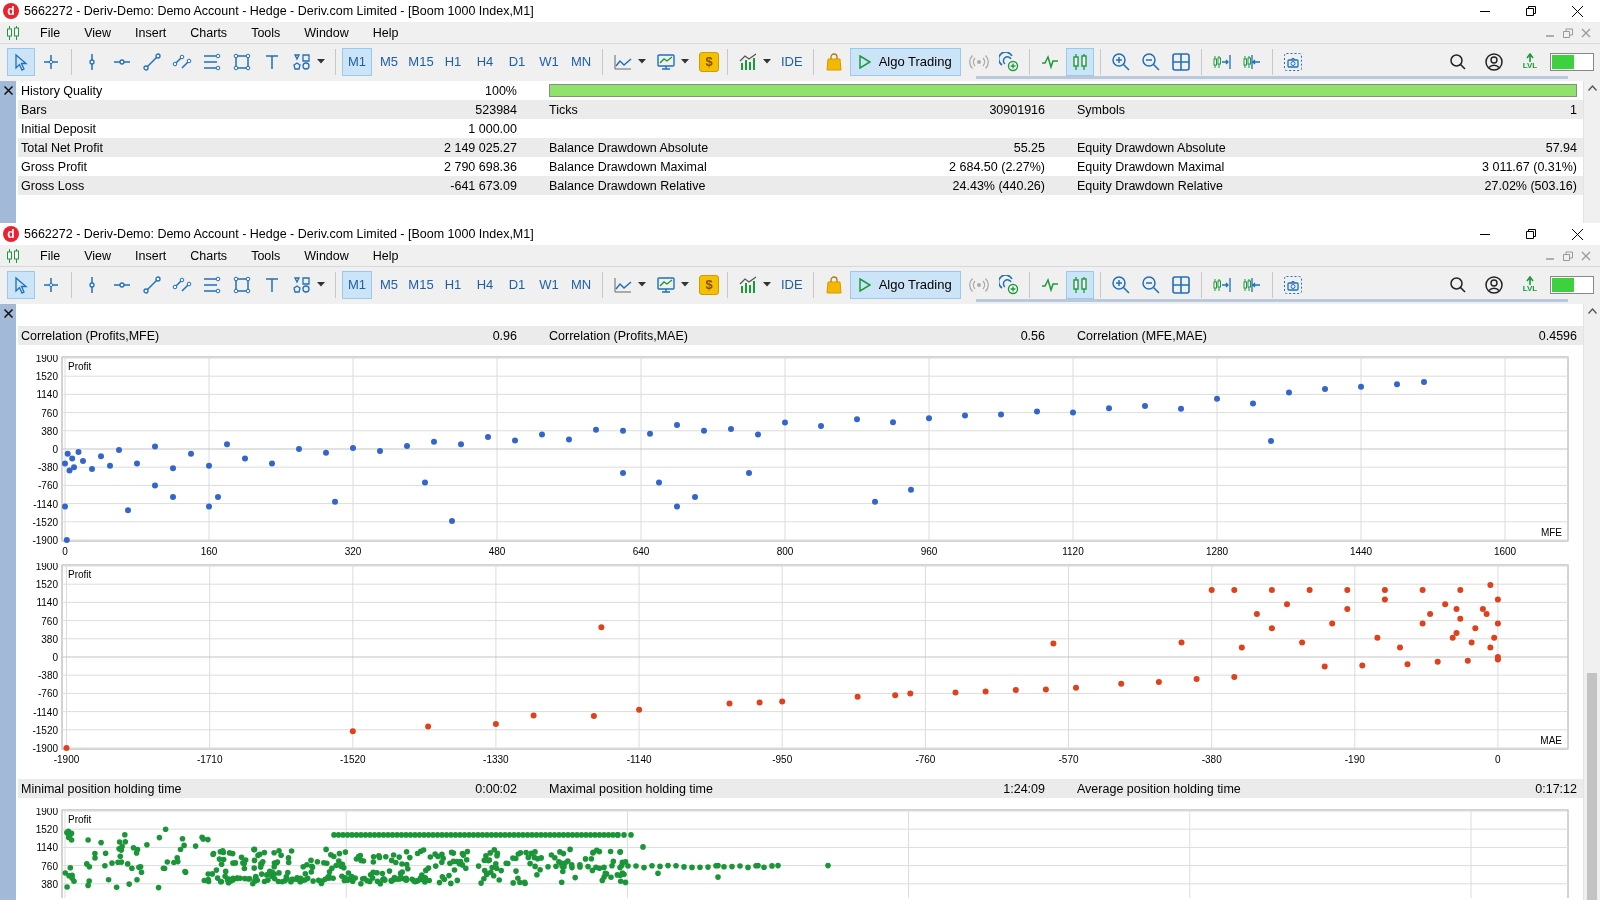 Image resolution: width=1600 pixels, height=900 pixels. I want to click on axis-title: Profit, so click(80, 574).